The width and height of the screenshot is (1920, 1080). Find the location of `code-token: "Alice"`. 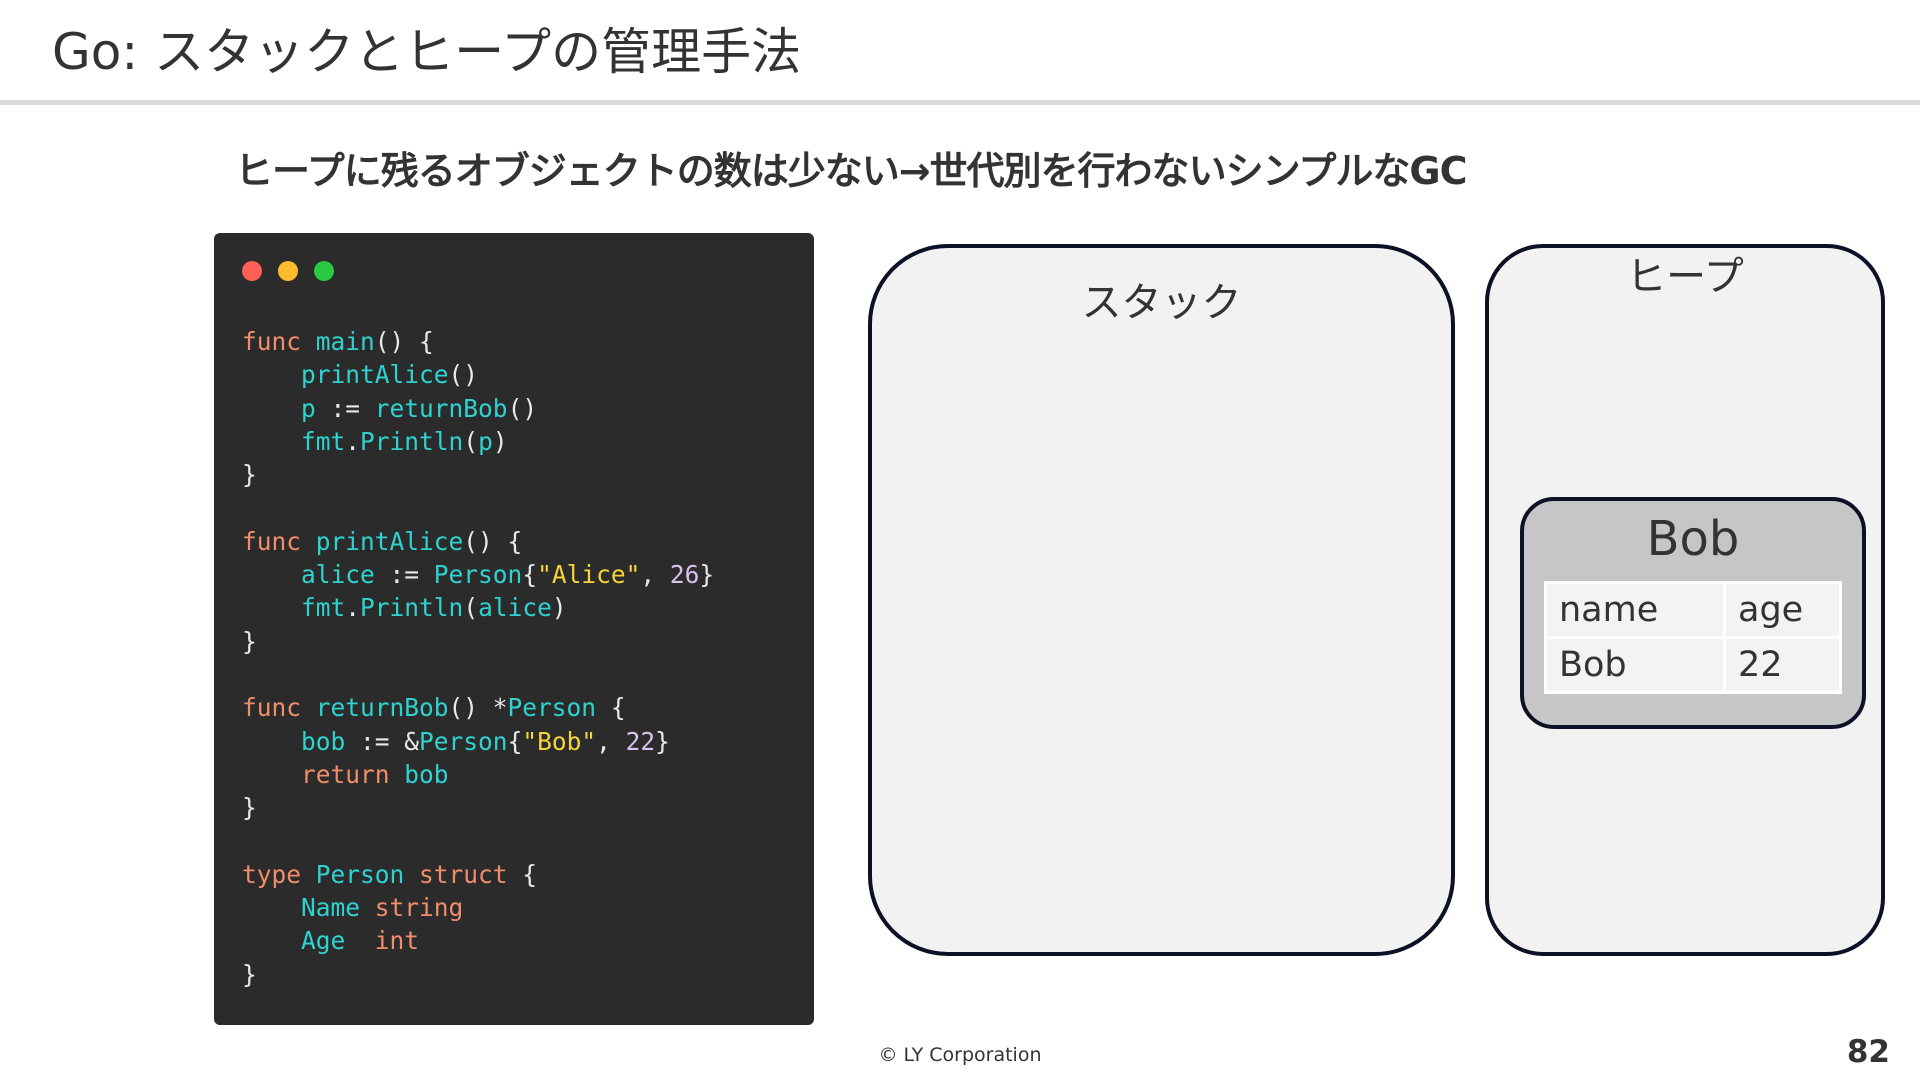

code-token: "Alice" is located at coordinates (589, 575).